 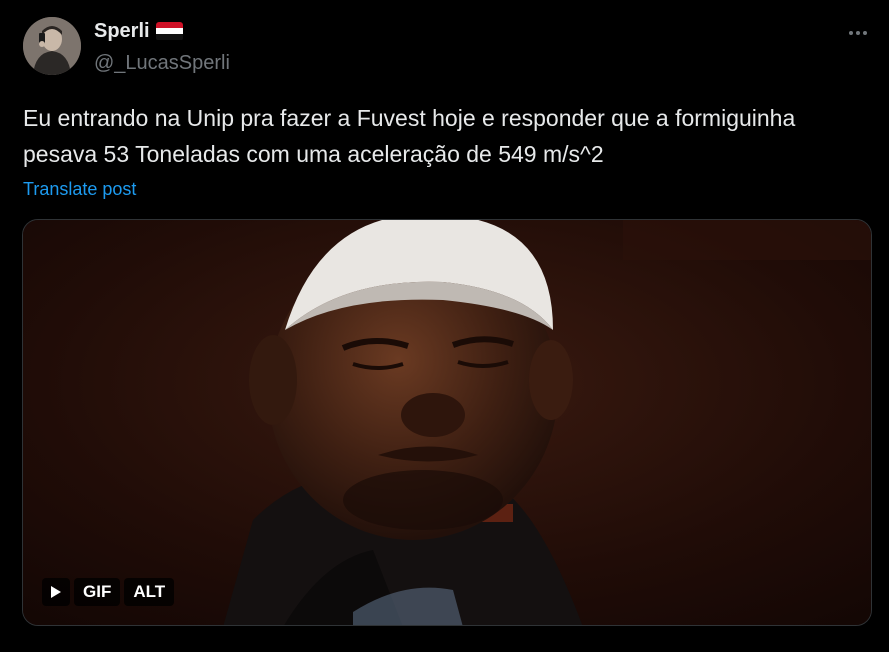 I want to click on gif-controls: GIF ALT, so click(x=108, y=592).